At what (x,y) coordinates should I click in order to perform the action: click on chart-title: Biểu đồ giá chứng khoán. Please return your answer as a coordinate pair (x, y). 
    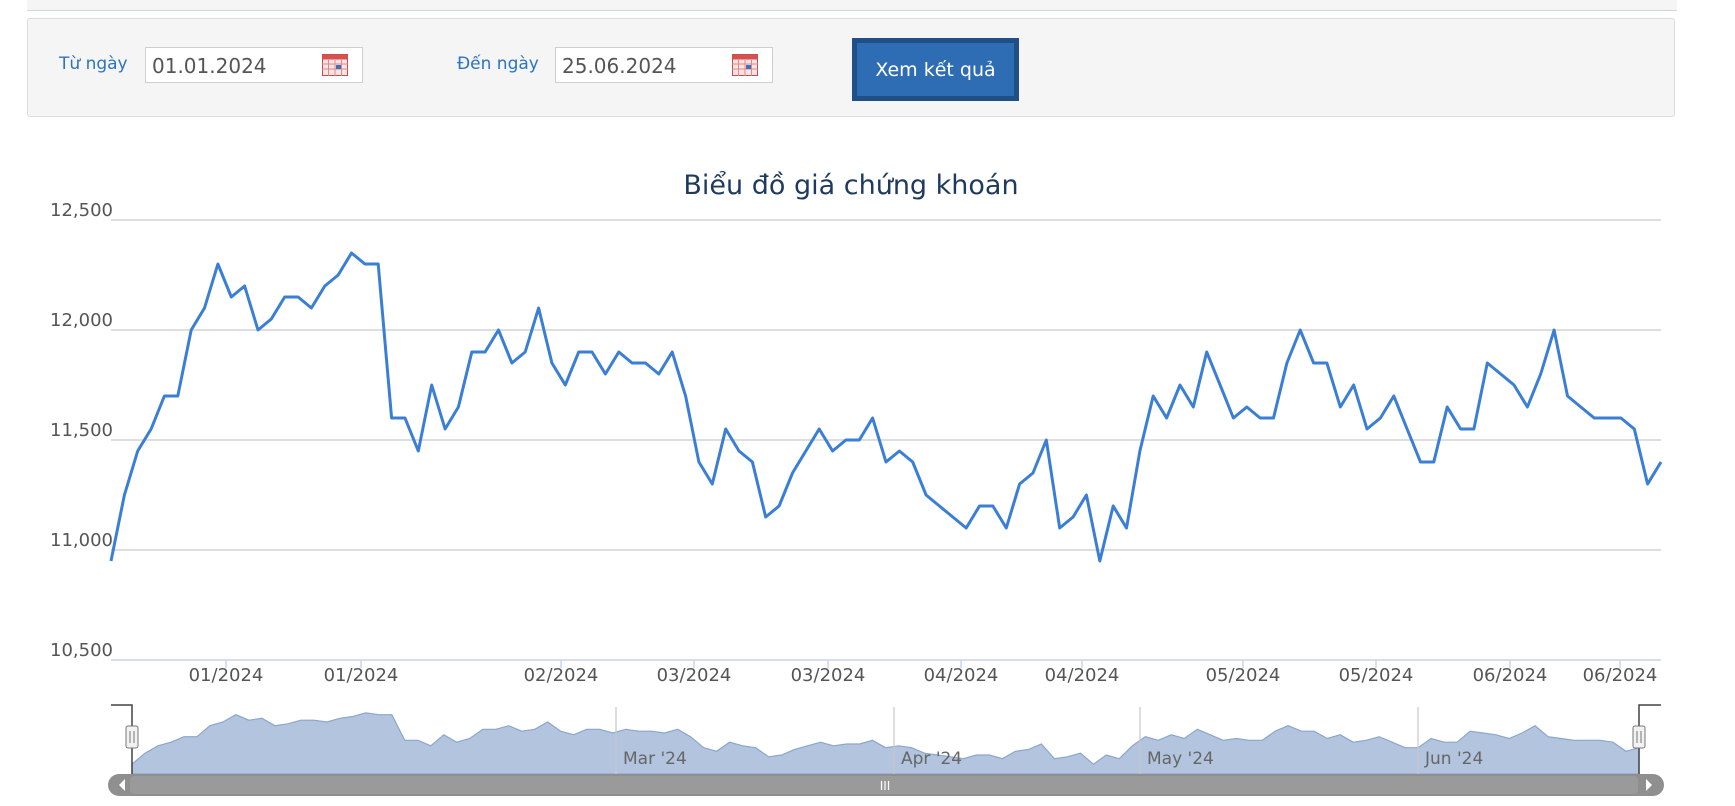
    Looking at the image, I should click on (850, 185).